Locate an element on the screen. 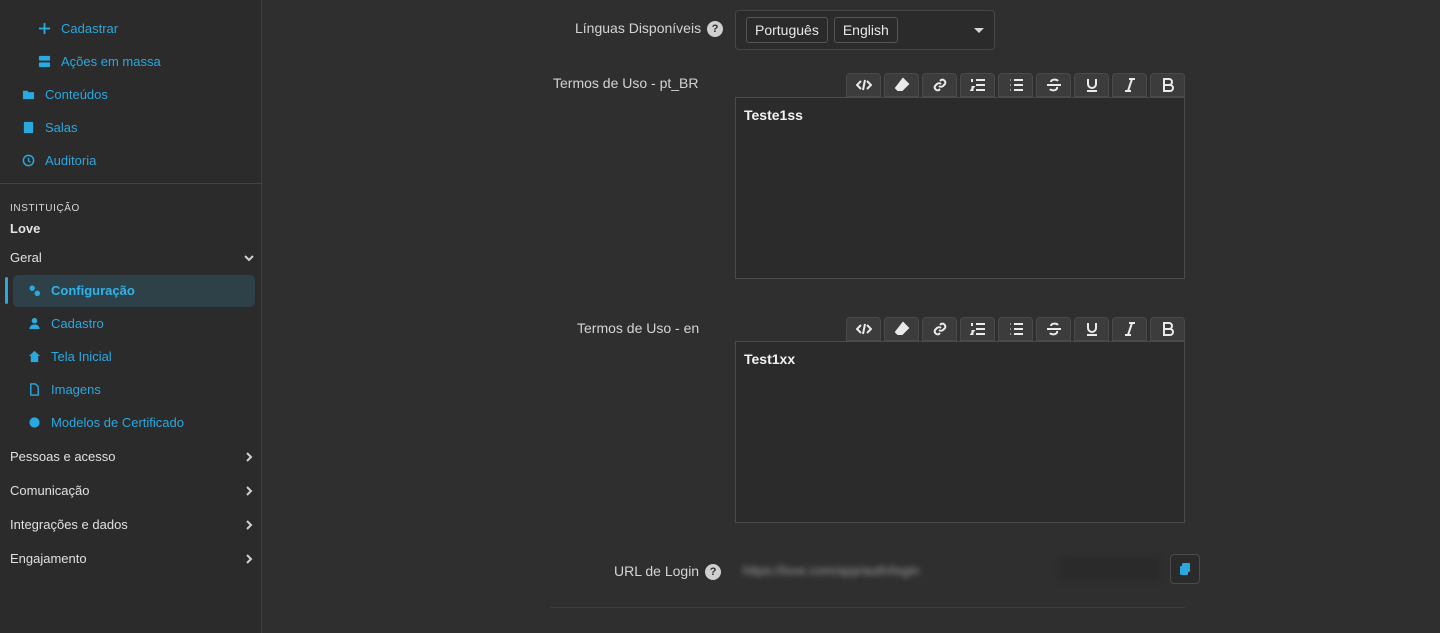 The width and height of the screenshot is (1440, 633). sidebar-item-cadastrar: Cadastrar is located at coordinates (77, 28).